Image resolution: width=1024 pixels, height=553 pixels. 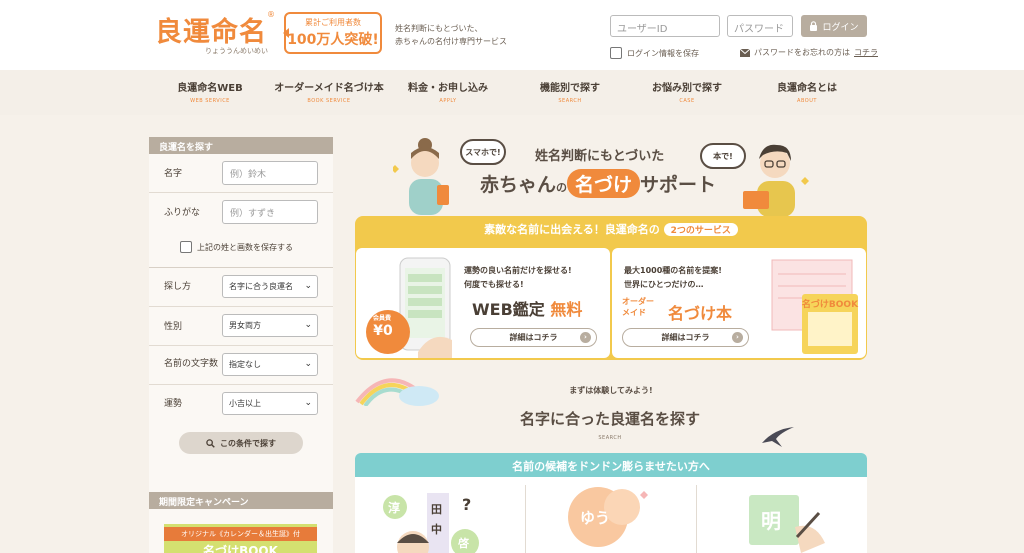 I want to click on nav-sublabel: ABOUT, so click(x=807, y=101).